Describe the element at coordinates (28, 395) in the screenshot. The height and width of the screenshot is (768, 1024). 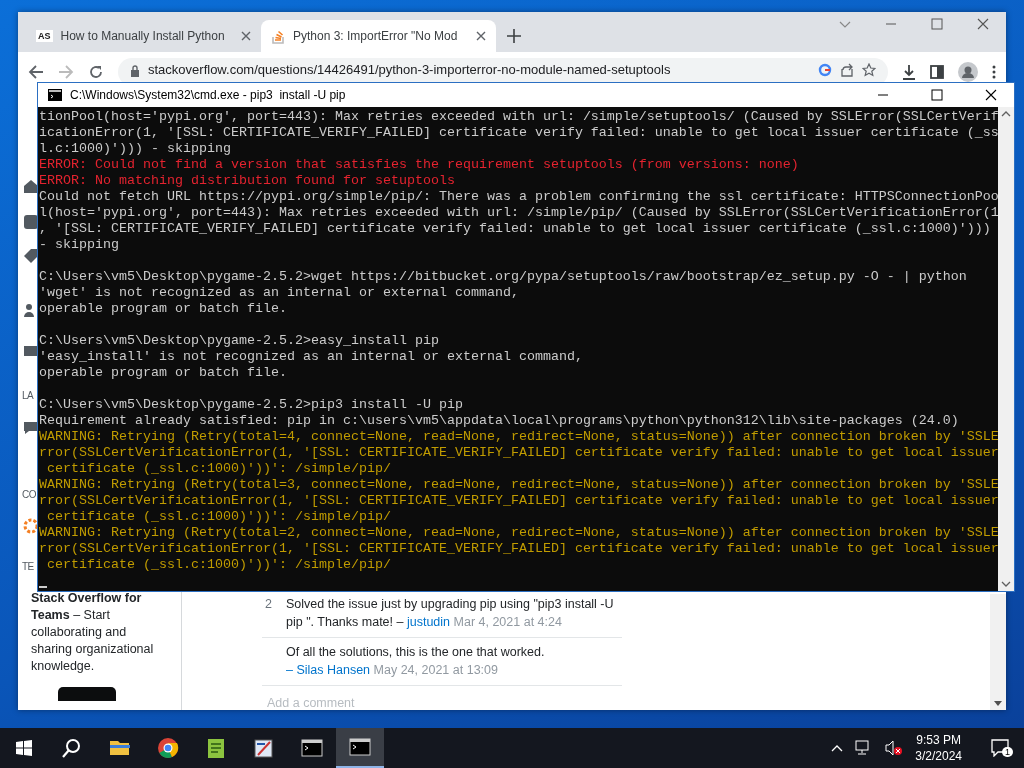
I see `section-label: LA` at that location.